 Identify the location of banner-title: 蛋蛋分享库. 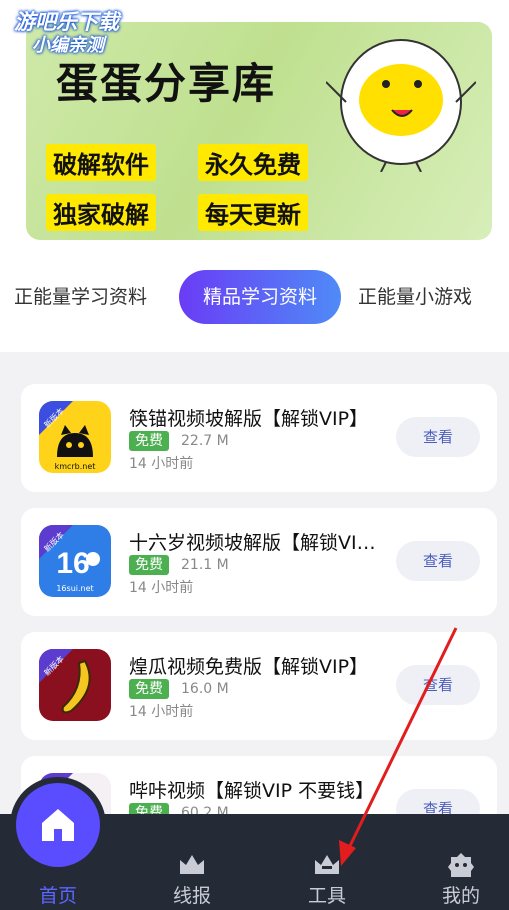
(166, 83).